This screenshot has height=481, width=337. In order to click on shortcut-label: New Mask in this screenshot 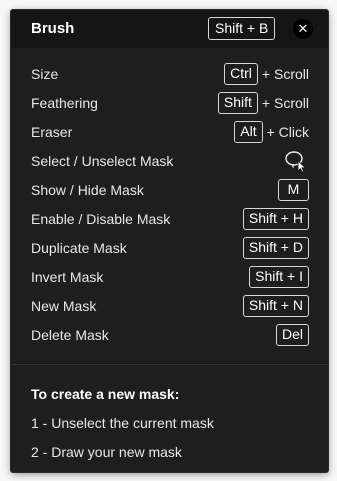, I will do `click(64, 306)`.